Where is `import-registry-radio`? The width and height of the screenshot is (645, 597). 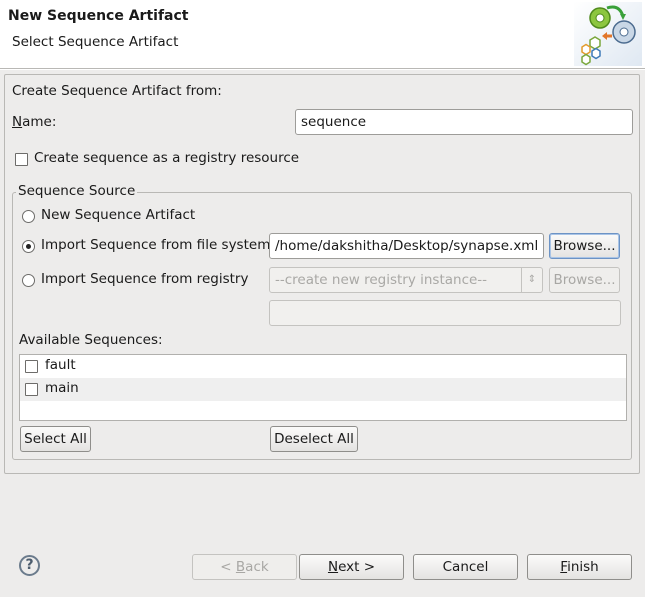 import-registry-radio is located at coordinates (28, 280).